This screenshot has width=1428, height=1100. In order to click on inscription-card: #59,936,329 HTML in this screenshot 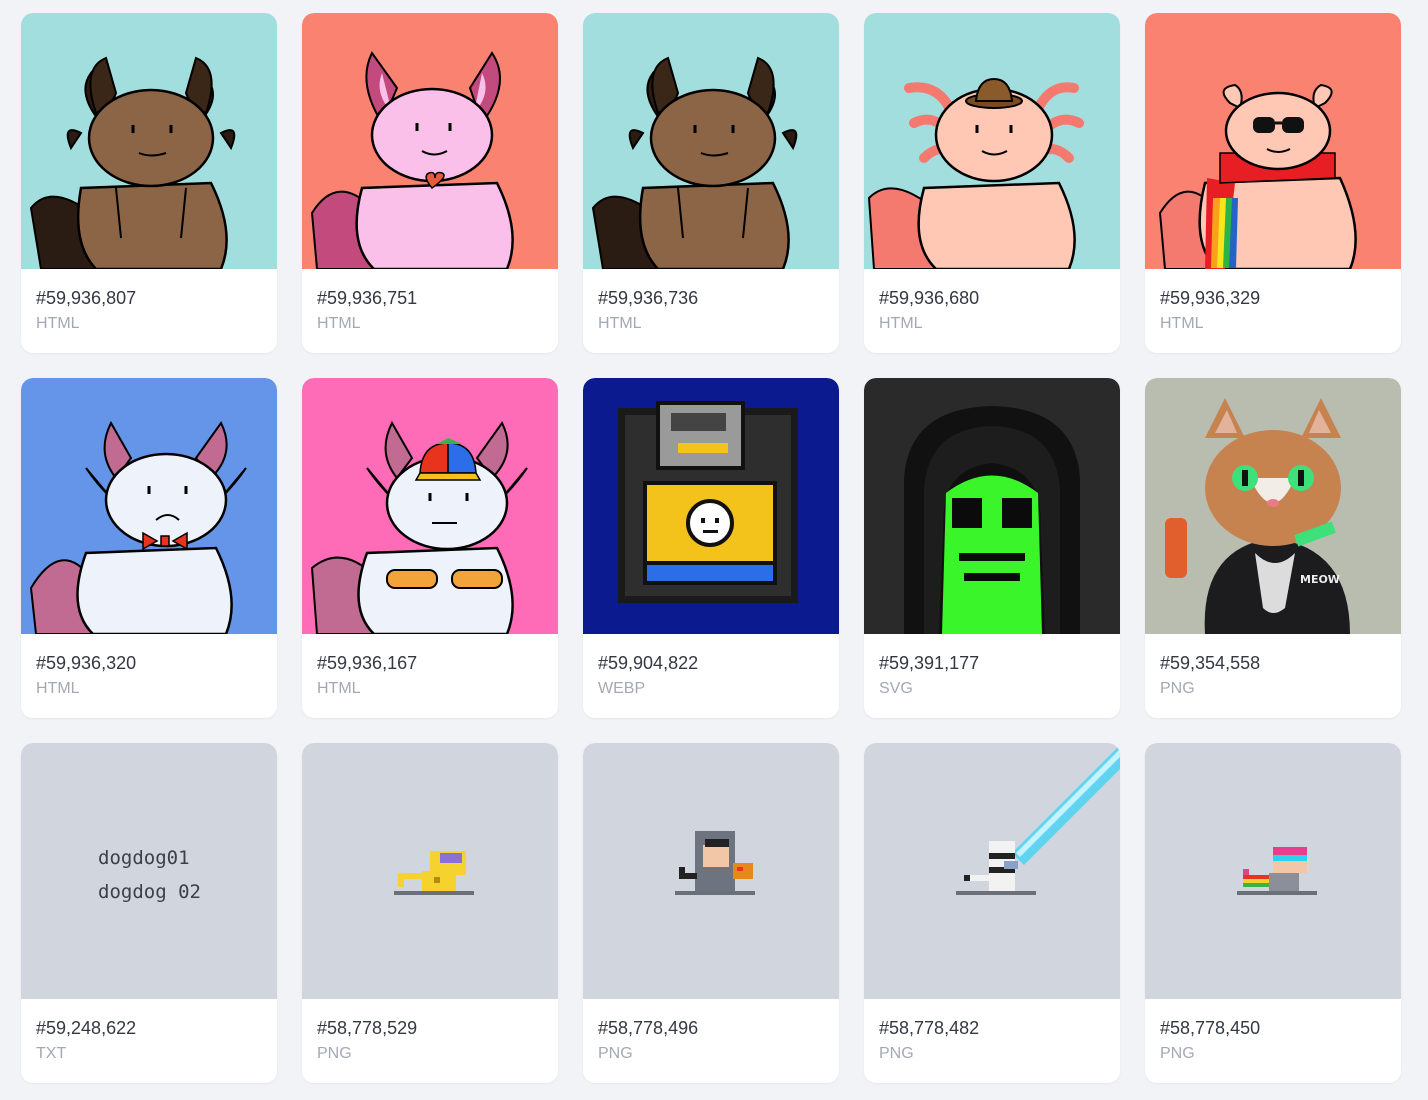, I will do `click(1273, 183)`.